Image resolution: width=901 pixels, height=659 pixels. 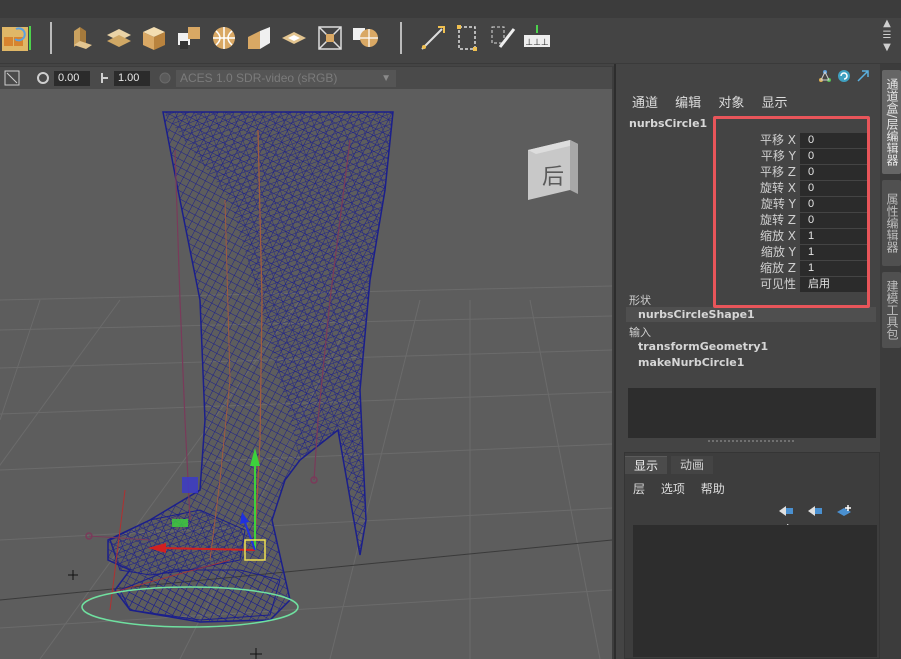 I want to click on gamma-icon, so click(x=105, y=78).